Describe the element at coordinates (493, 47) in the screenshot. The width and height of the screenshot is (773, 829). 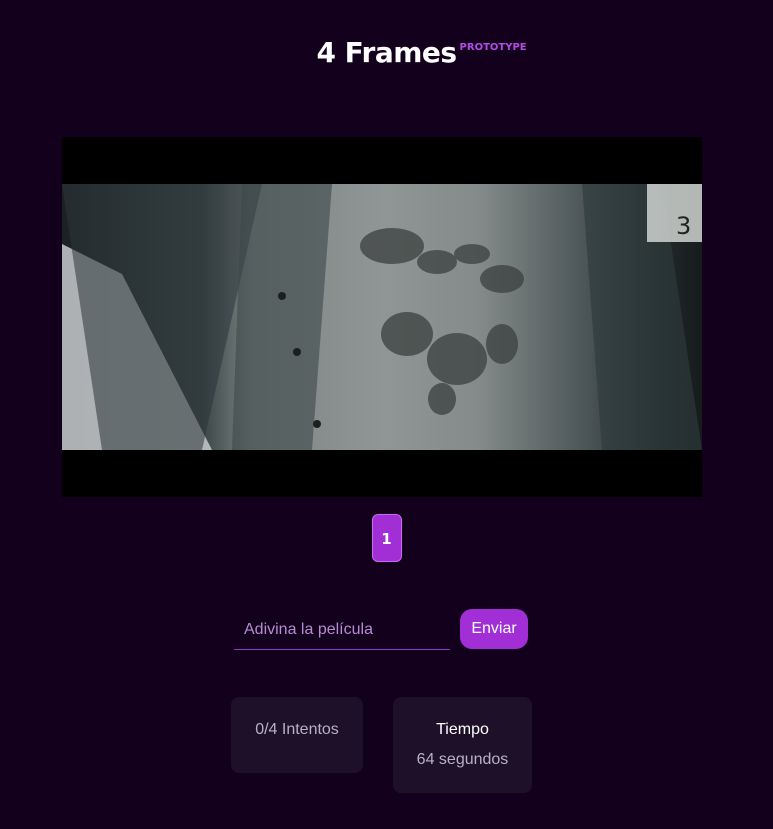
I see `prototype-badge: PROTOTYPE` at that location.